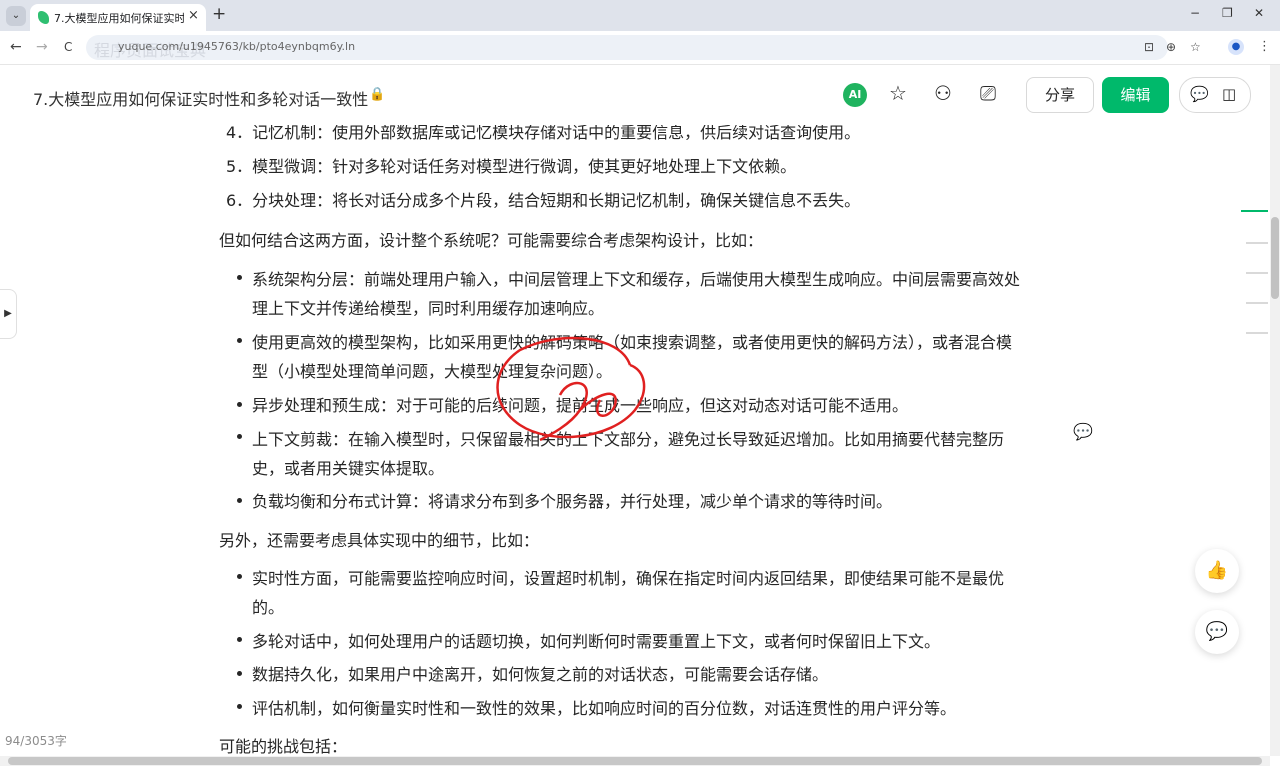  Describe the element at coordinates (42, 47) in the screenshot. I see `forward-icon: →` at that location.